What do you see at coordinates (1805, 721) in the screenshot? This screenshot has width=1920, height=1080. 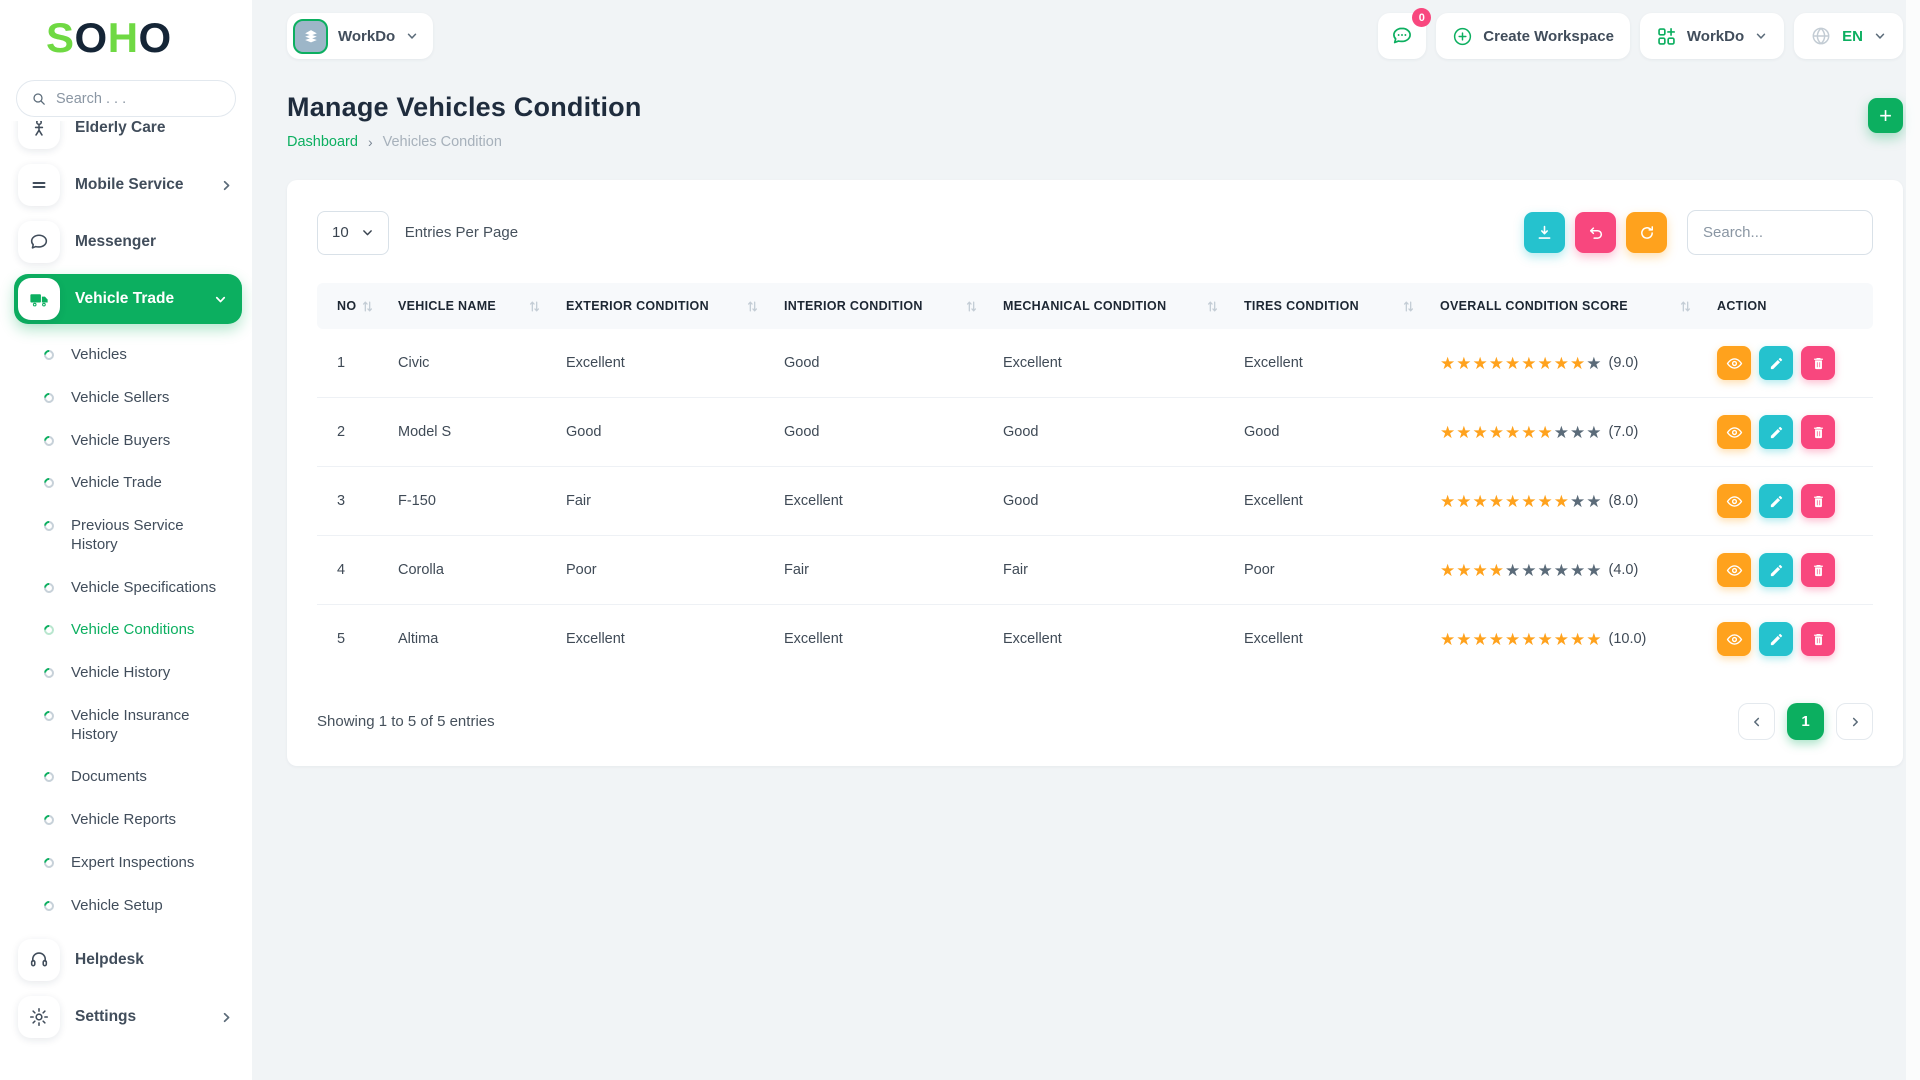 I see `current-page-button: 1` at bounding box center [1805, 721].